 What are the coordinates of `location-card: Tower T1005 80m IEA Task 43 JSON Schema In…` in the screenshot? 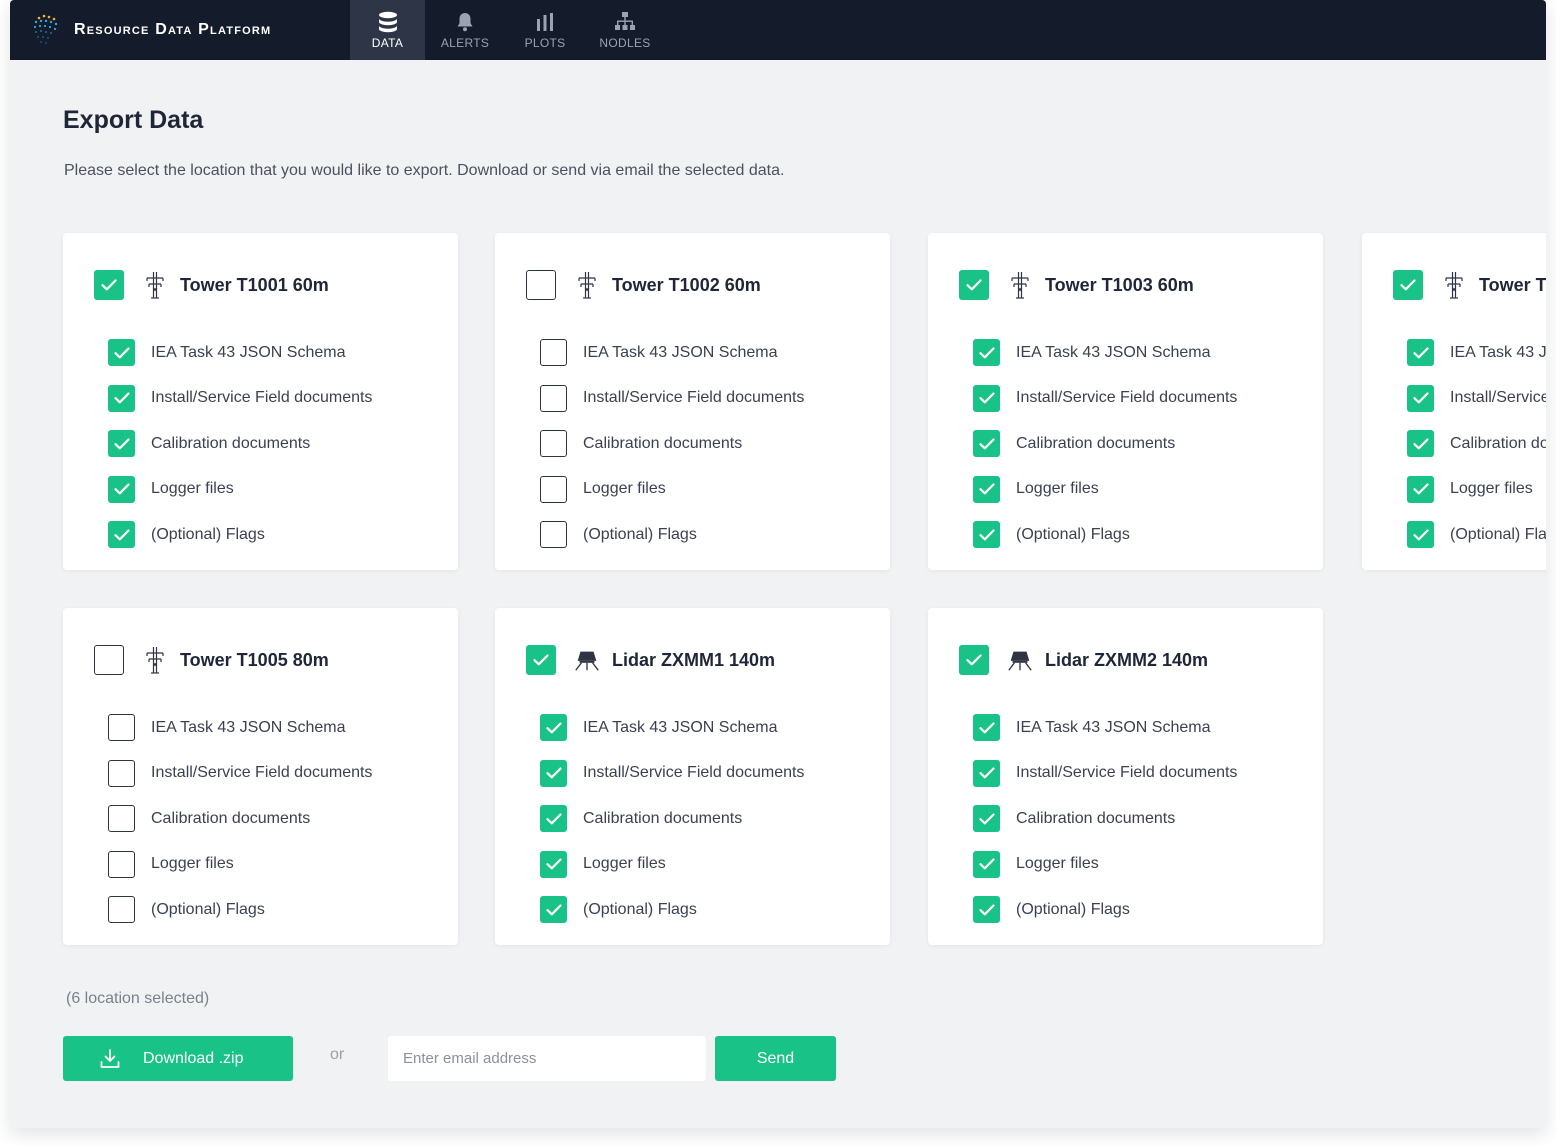 It's located at (260, 776).